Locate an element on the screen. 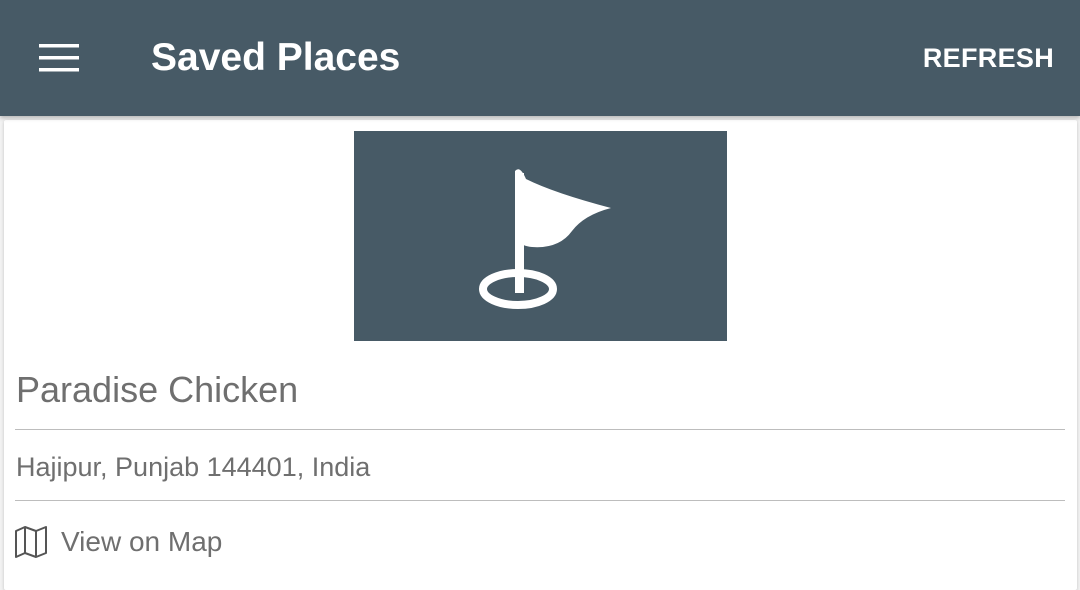 This screenshot has height=590, width=1080. view-on-map-button: View on Map is located at coordinates (118, 542).